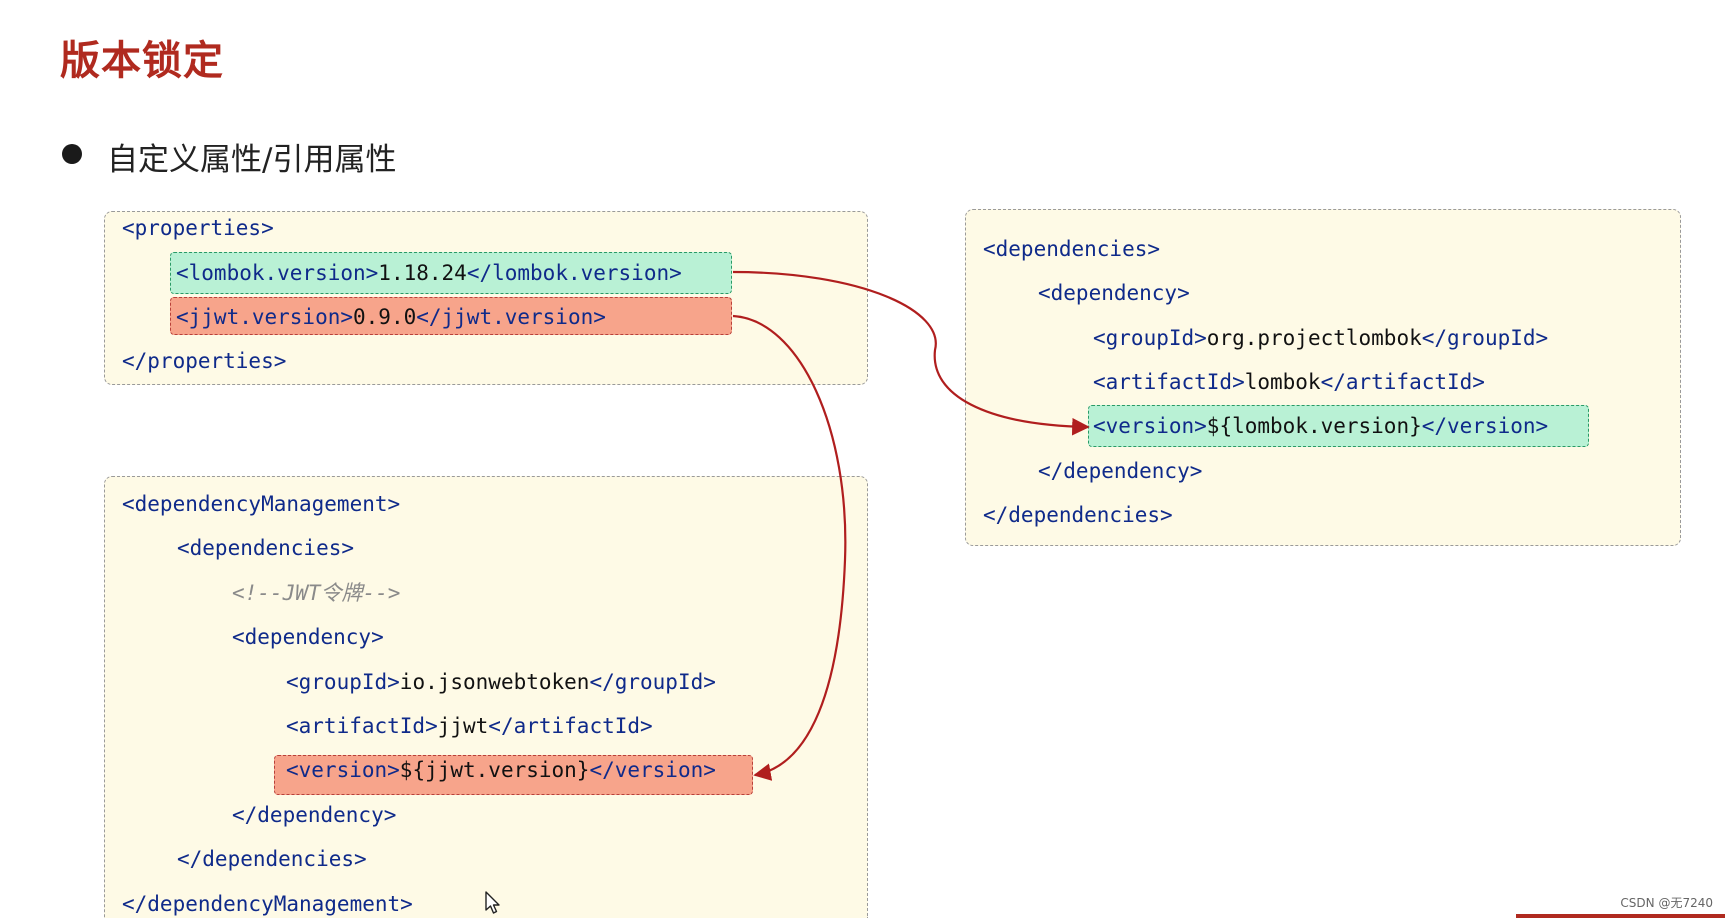 The height and width of the screenshot is (919, 1725). What do you see at coordinates (385, 317) in the screenshot?
I see `code-value: 0.9.0` at bounding box center [385, 317].